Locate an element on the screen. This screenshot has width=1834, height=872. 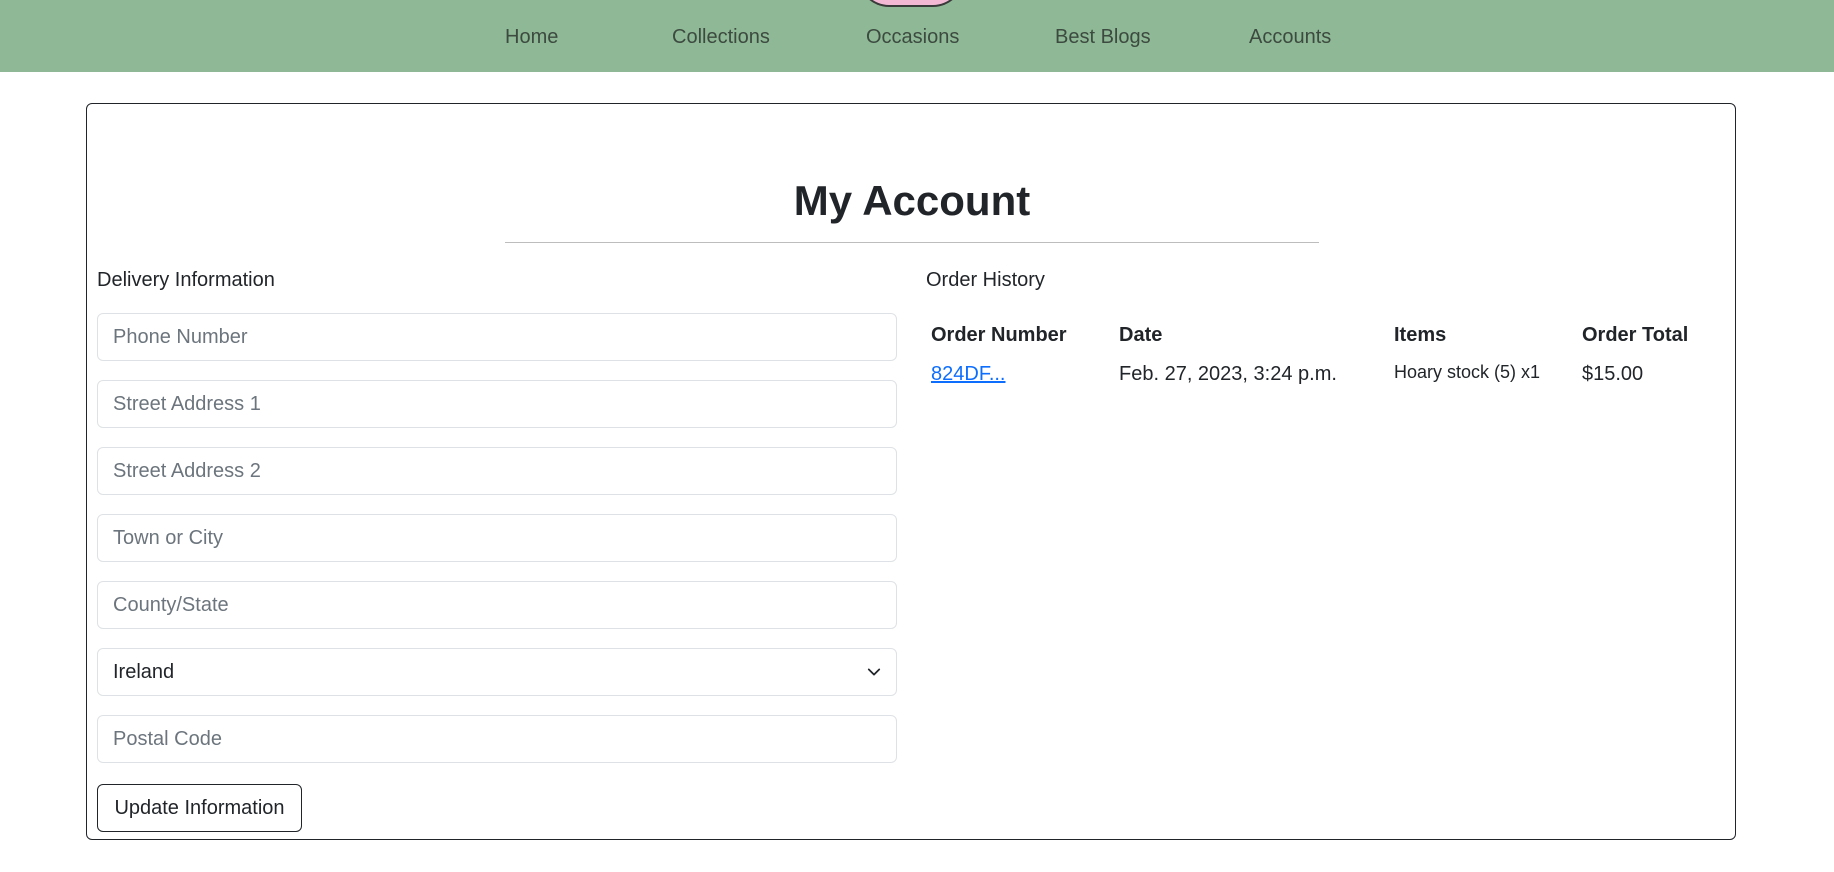
nav-collections: Collections is located at coordinates (721, 37).